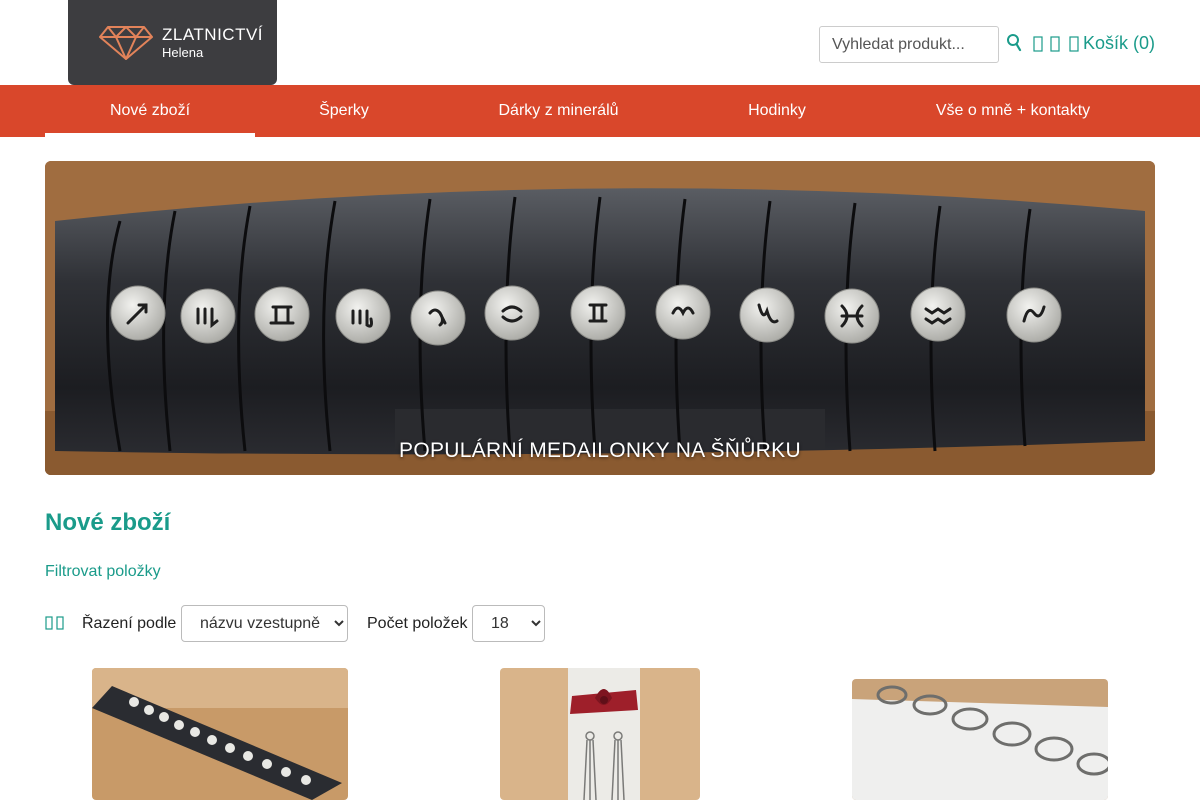  I want to click on count-select: 18, so click(508, 623).